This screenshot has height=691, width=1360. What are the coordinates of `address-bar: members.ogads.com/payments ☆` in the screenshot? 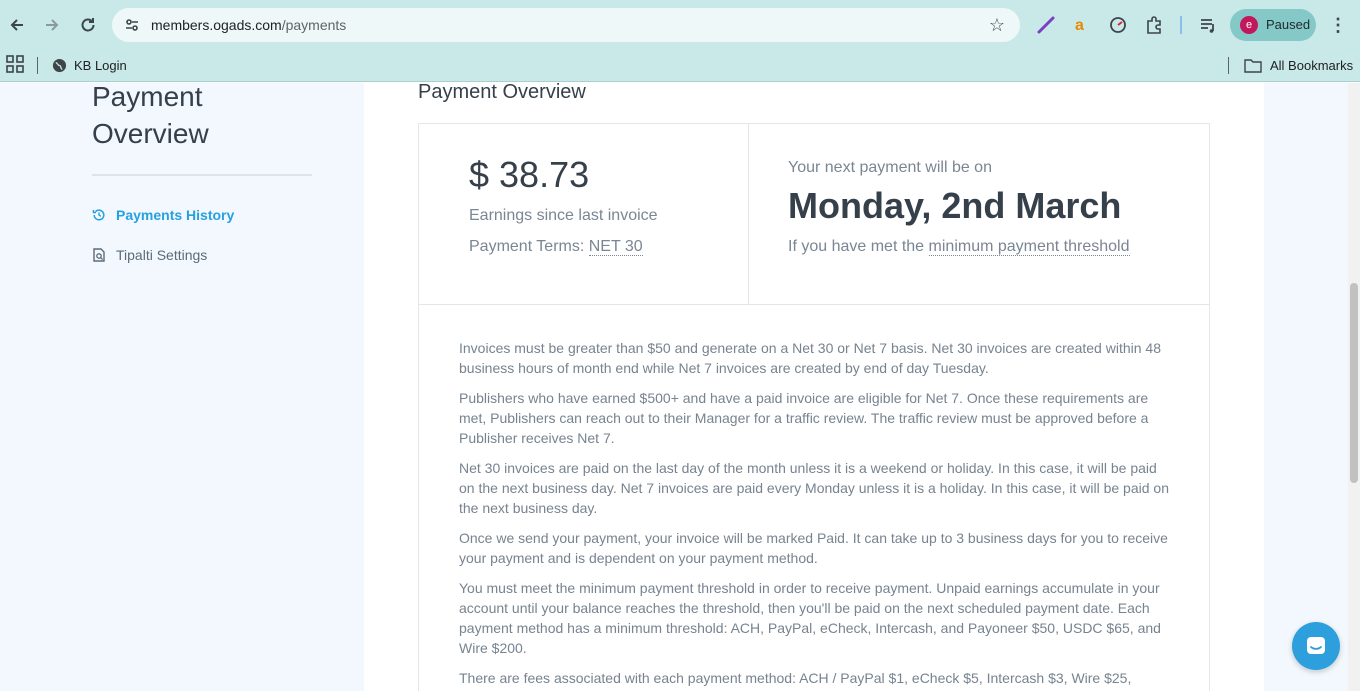 It's located at (566, 25).